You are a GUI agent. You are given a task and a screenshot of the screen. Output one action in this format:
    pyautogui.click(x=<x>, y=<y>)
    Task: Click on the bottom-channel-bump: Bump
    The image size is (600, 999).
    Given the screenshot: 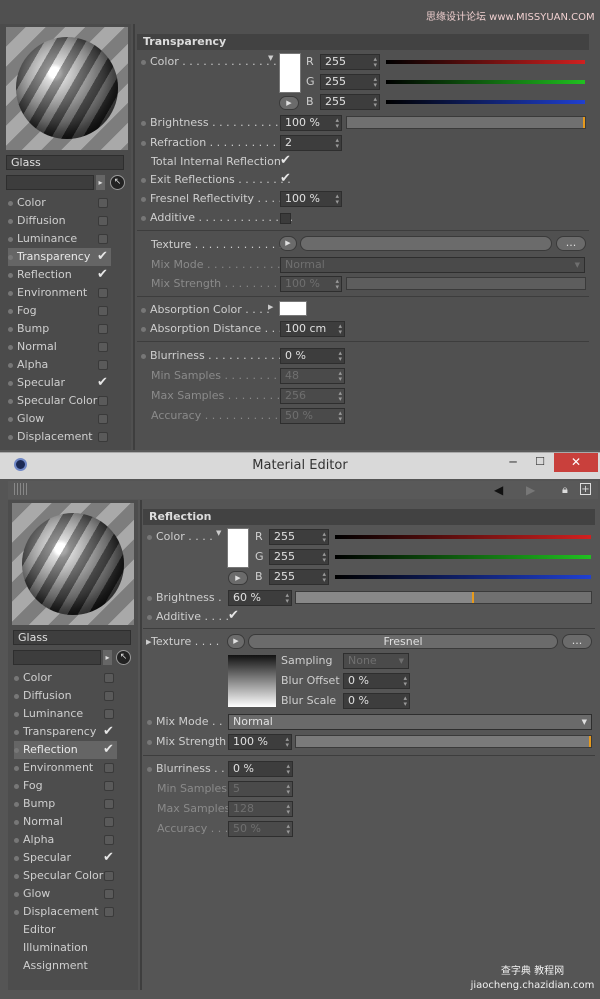 What is the action you would take?
    pyautogui.click(x=65, y=804)
    